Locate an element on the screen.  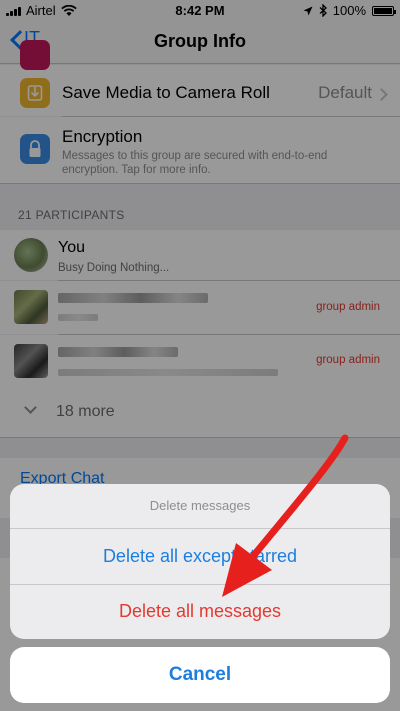
sheet-divider is located at coordinates (200, 528).